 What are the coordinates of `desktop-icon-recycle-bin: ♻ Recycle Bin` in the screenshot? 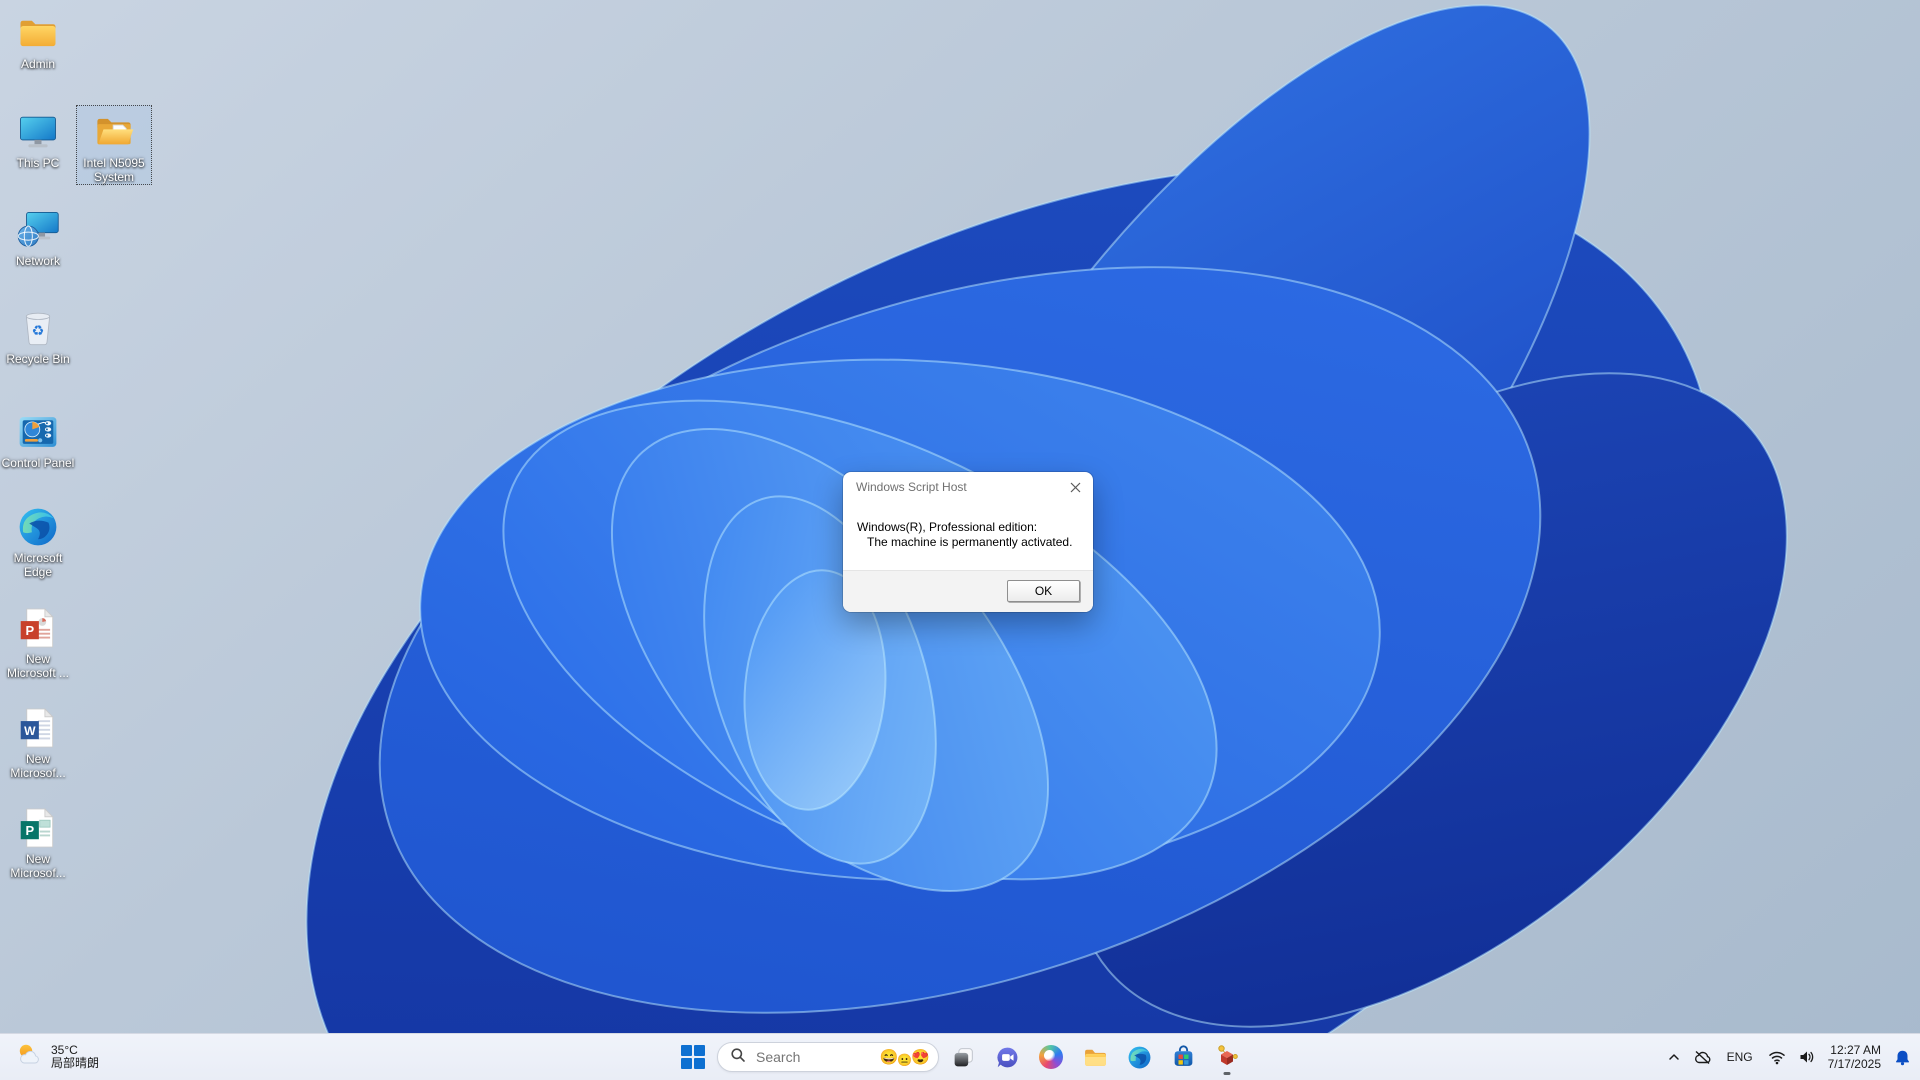 It's located at (38, 334).